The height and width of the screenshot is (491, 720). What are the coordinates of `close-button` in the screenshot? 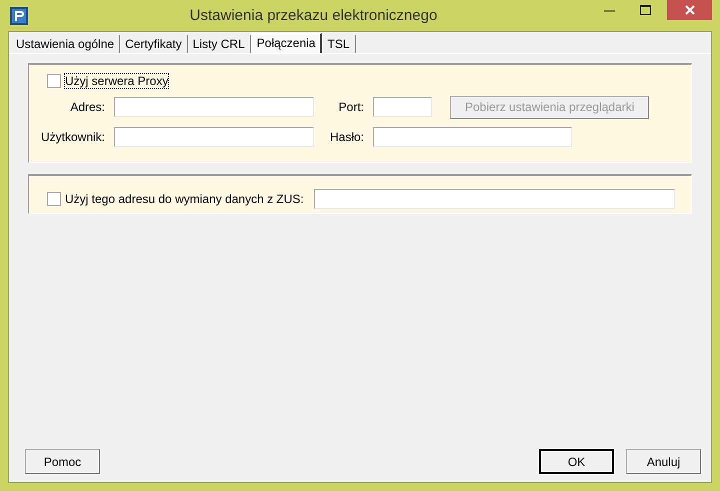 It's located at (689, 10).